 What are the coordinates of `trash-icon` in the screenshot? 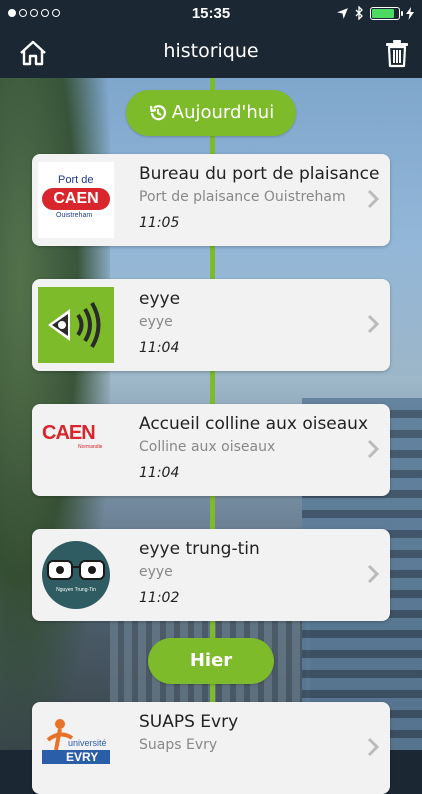 It's located at (397, 53).